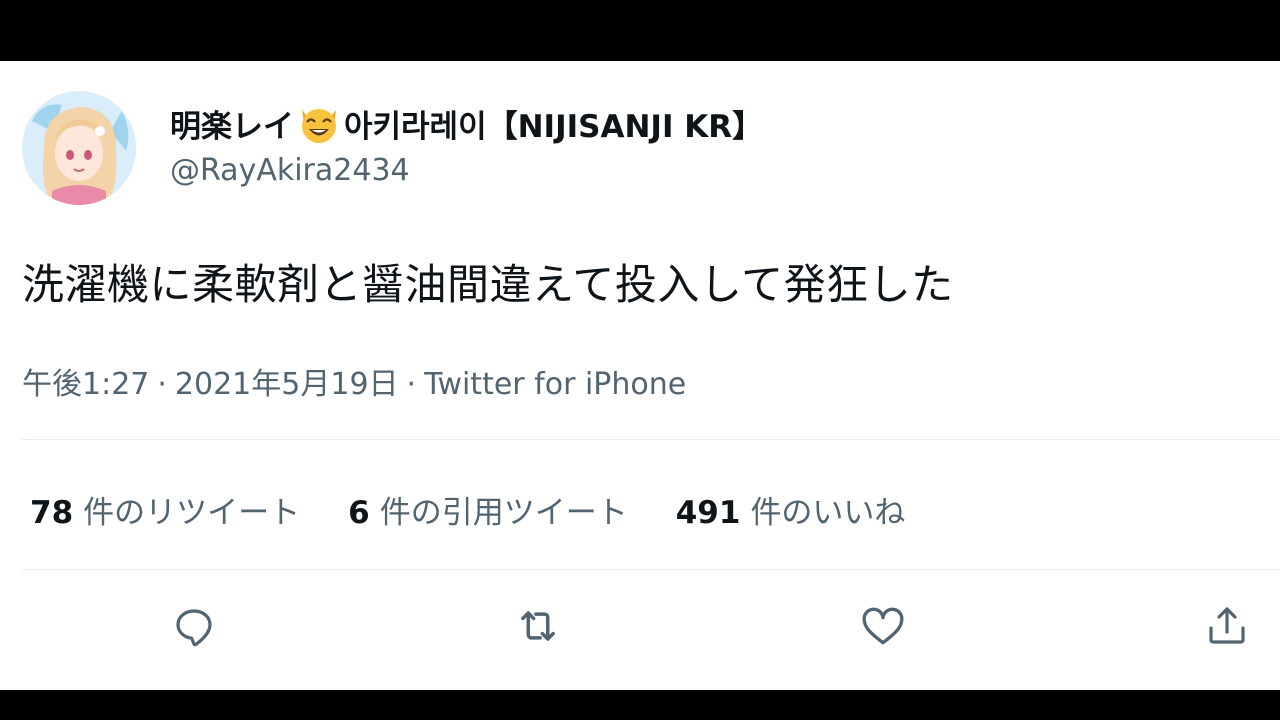 The height and width of the screenshot is (720, 1280). I want to click on quotes-stat: 6 件の引用ツイート, so click(488, 509).